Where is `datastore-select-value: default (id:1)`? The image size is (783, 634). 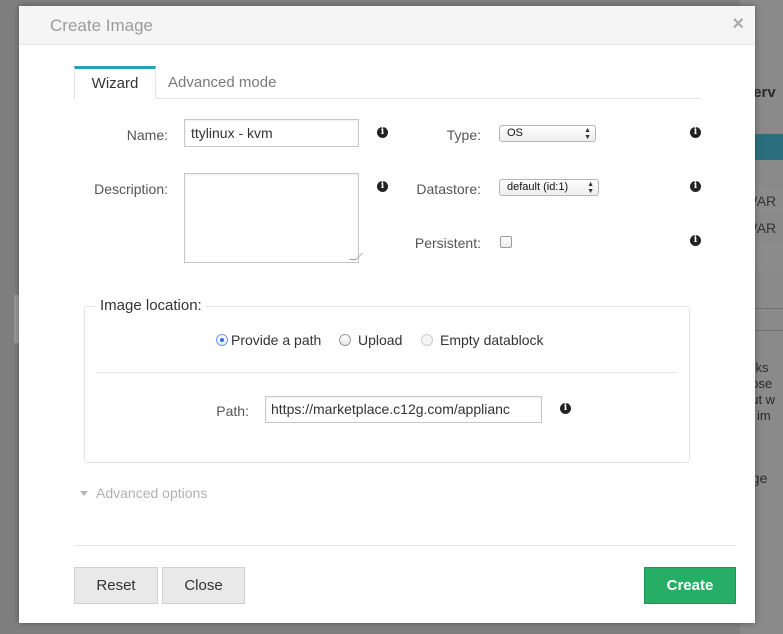 datastore-select-value: default (id:1) is located at coordinates (538, 187).